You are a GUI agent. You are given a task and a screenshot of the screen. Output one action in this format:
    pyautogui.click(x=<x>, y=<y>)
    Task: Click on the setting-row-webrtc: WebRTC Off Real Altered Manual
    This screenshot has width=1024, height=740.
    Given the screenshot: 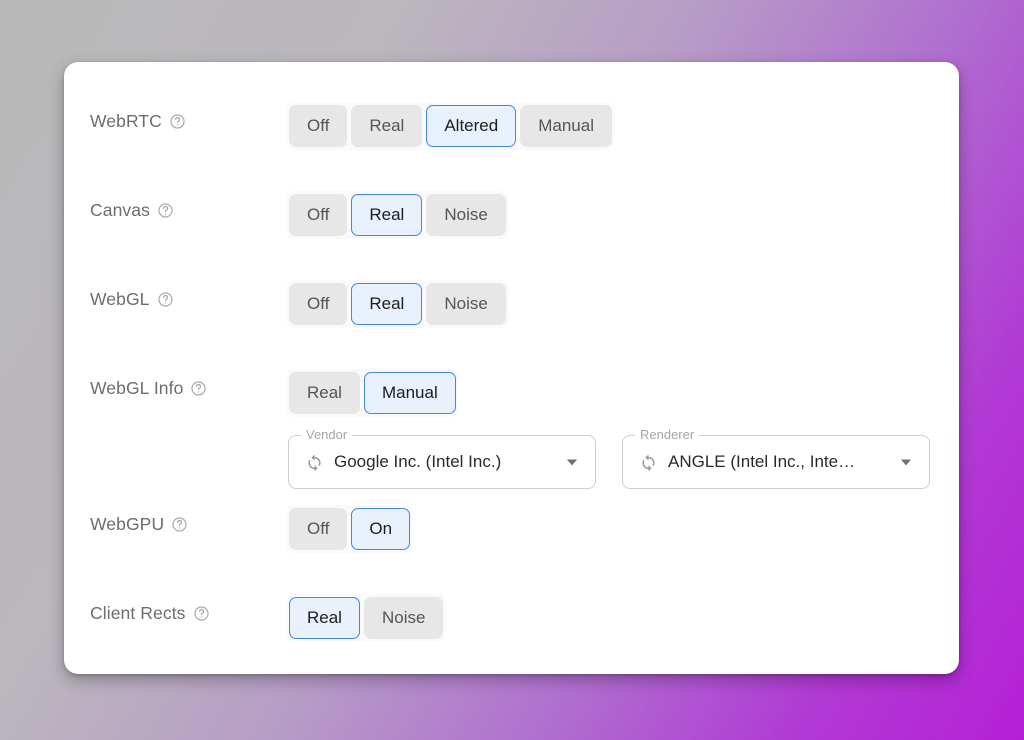 What is the action you would take?
    pyautogui.click(x=511, y=130)
    